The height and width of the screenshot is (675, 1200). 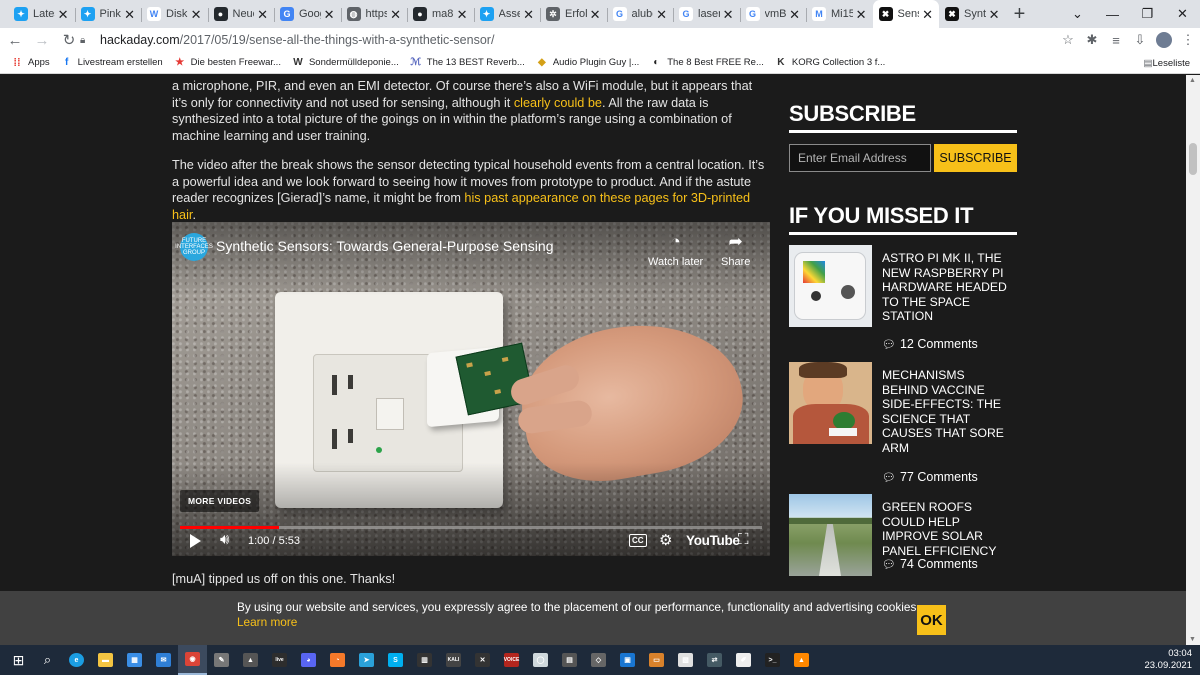 I want to click on post-comments: 💬︎ 74 Comments, so click(x=930, y=564).